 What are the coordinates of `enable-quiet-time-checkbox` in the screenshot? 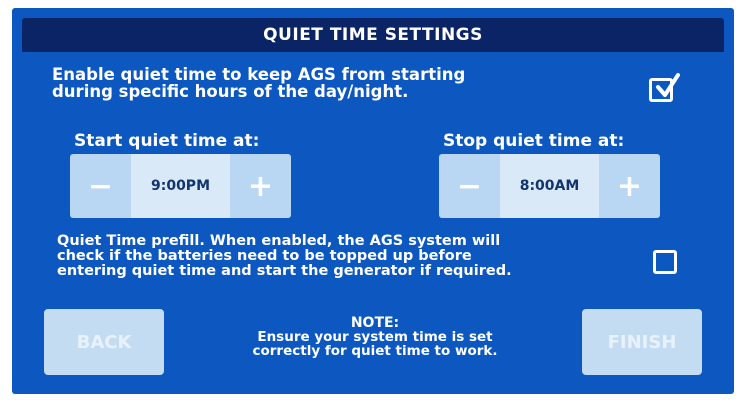 It's located at (664, 87).